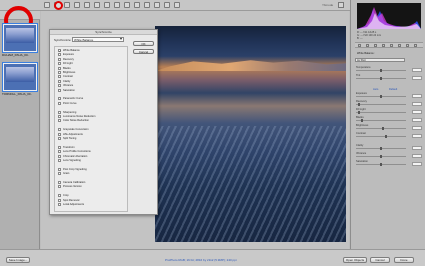 The width and height of the screenshot is (425, 266). What do you see at coordinates (359, 45) in the screenshot?
I see `basic-tab-icon` at bounding box center [359, 45].